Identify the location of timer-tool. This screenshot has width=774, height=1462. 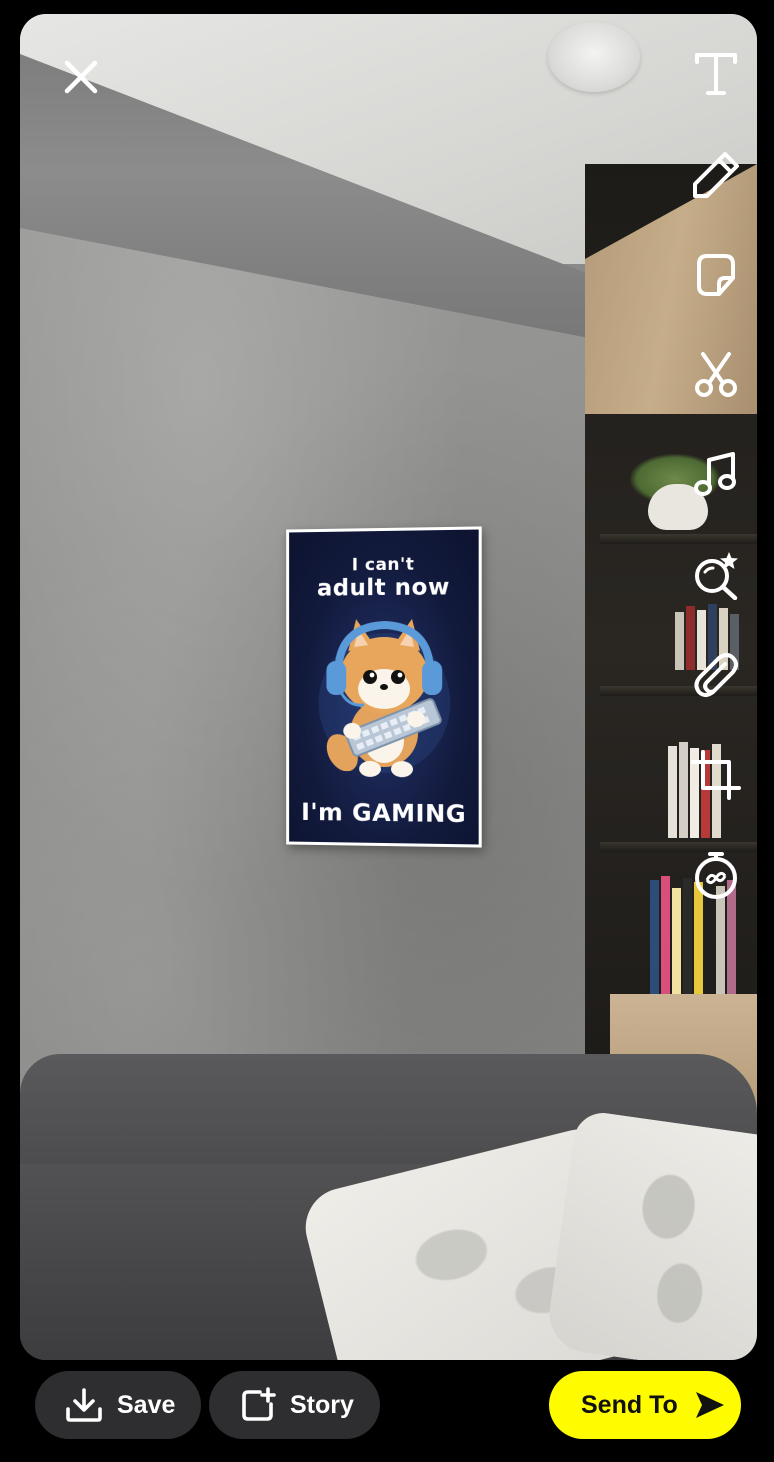
(716, 875).